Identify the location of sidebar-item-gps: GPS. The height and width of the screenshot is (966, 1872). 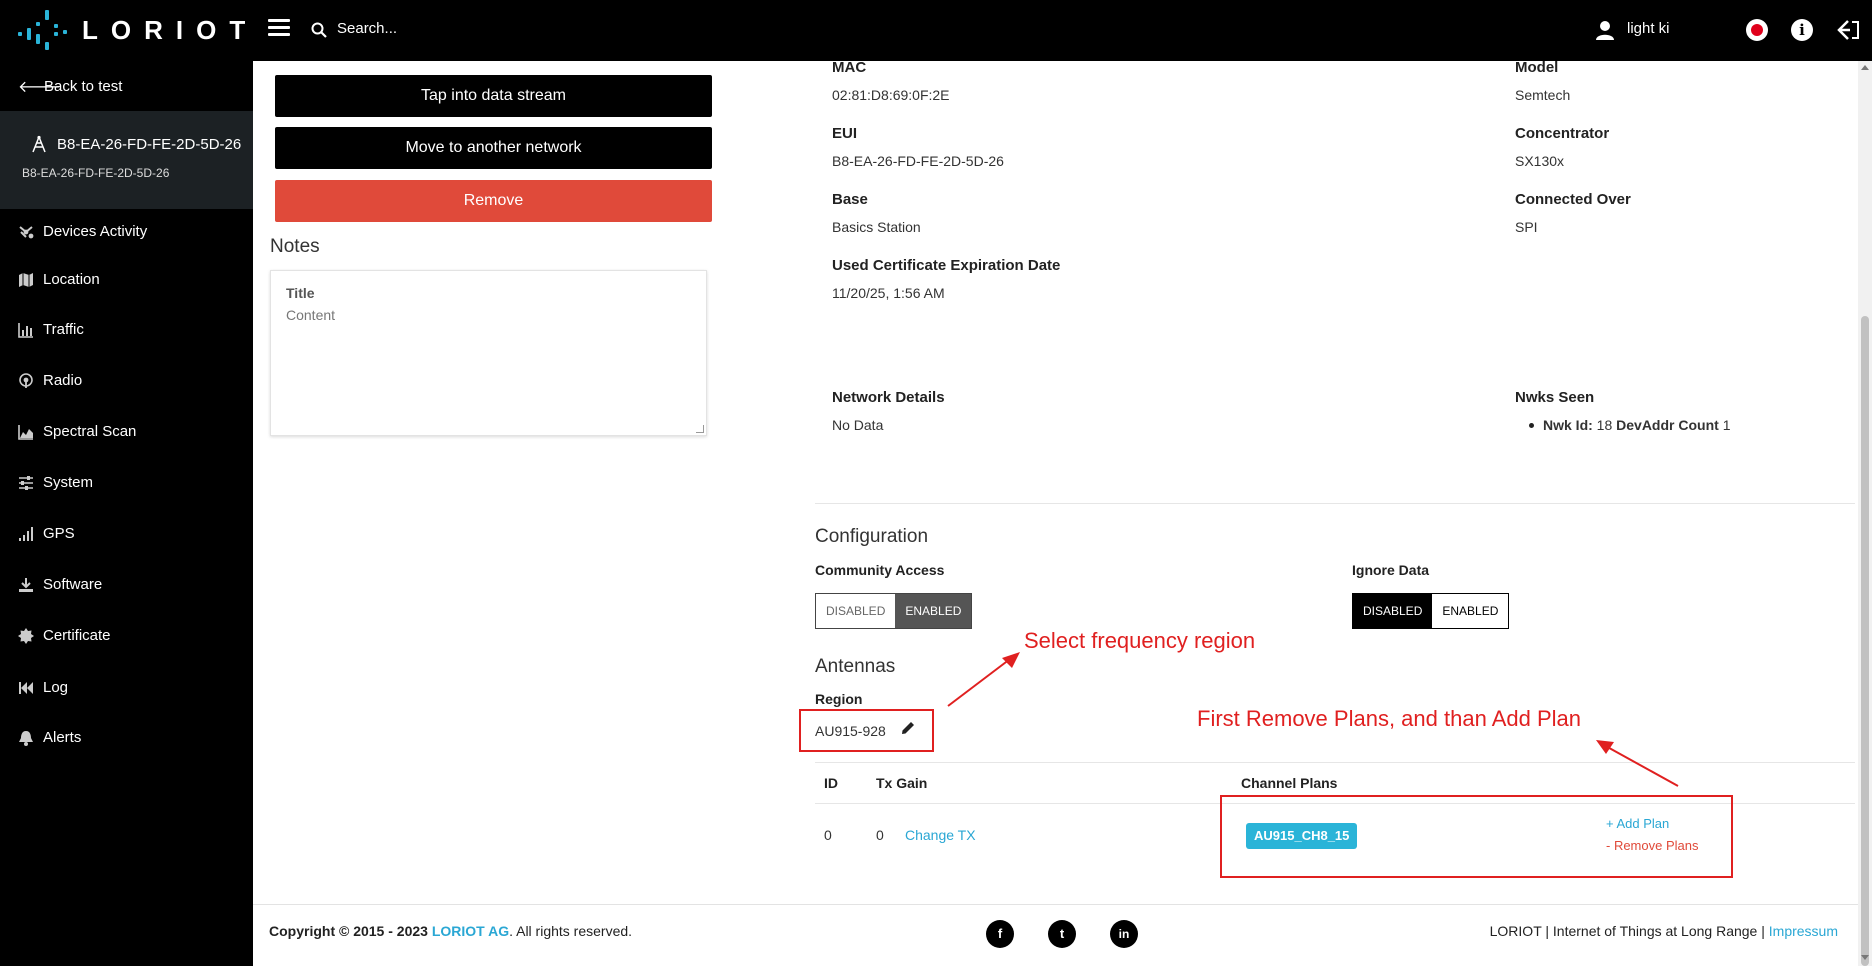
(46, 533).